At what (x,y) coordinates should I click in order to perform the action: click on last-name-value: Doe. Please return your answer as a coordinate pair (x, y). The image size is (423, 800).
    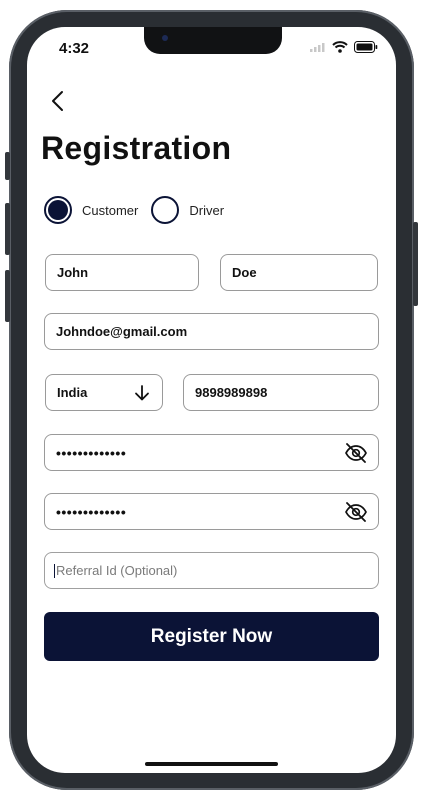
    Looking at the image, I should click on (244, 272).